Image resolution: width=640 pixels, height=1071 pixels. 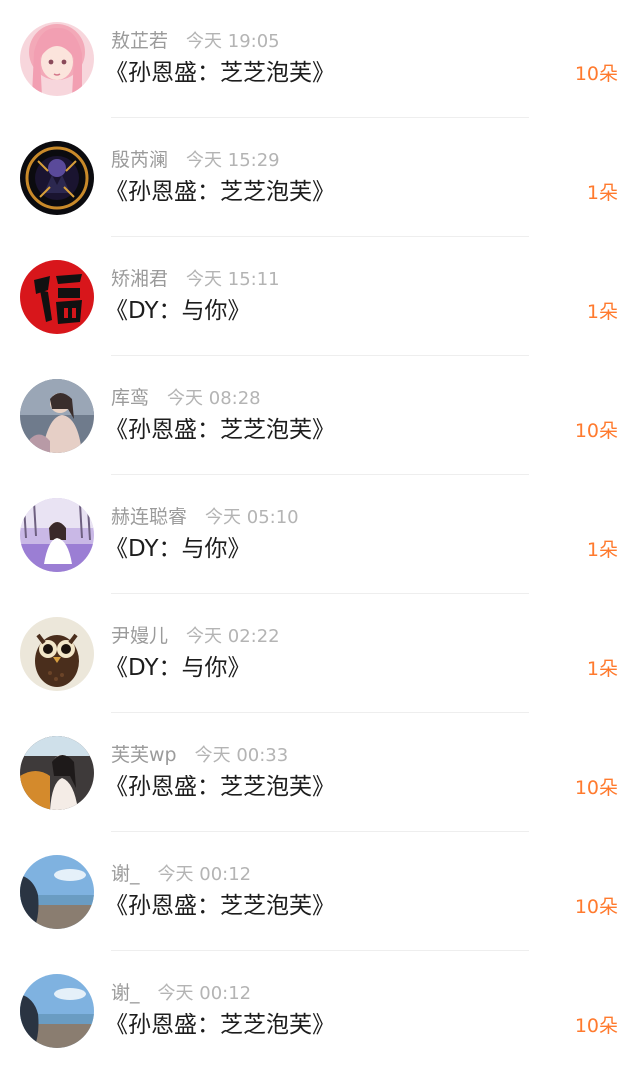 What do you see at coordinates (57, 178) in the screenshot?
I see `dark-fantasy-avatar-icon` at bounding box center [57, 178].